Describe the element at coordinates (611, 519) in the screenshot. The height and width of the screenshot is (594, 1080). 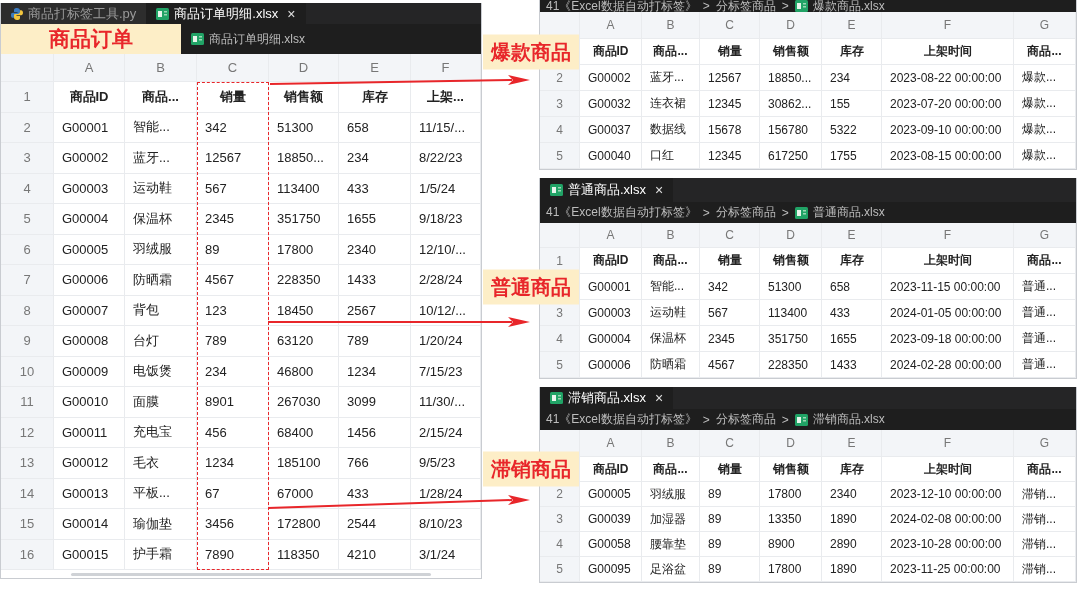
I see `table-cell: G00039` at that location.